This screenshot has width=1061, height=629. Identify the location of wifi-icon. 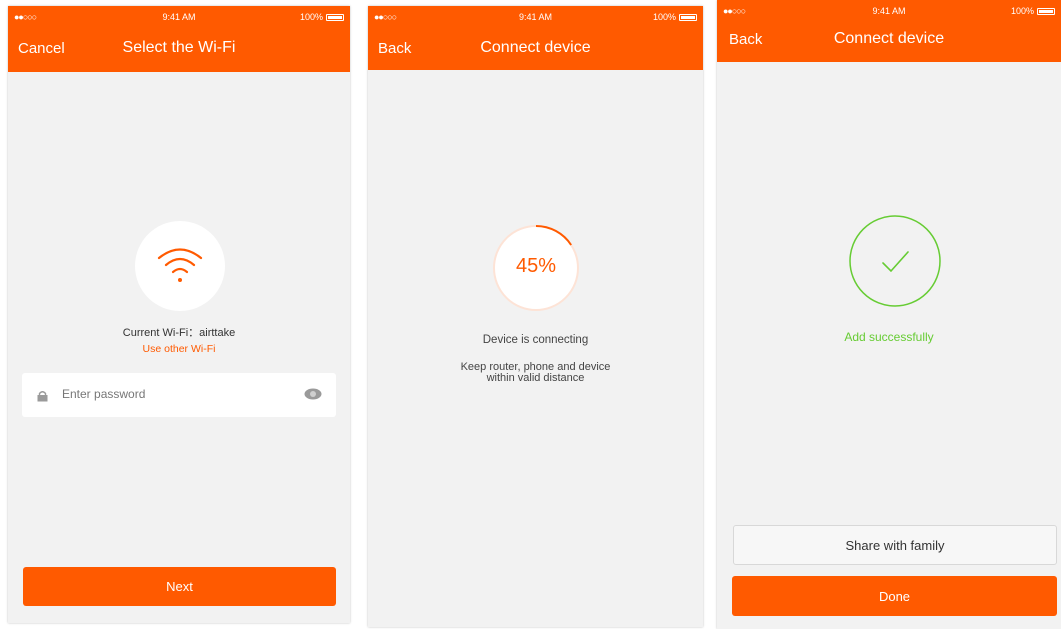
(180, 265).